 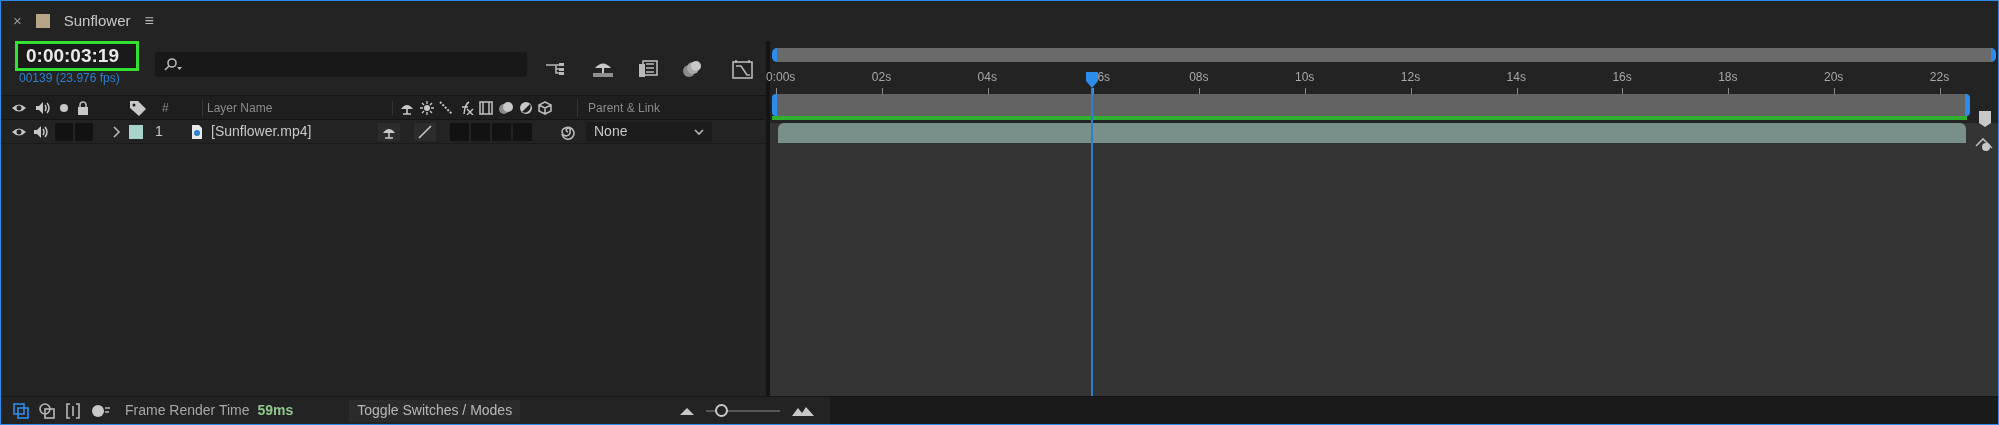 I want to click on render-time-label: Frame Render Time, so click(x=187, y=410).